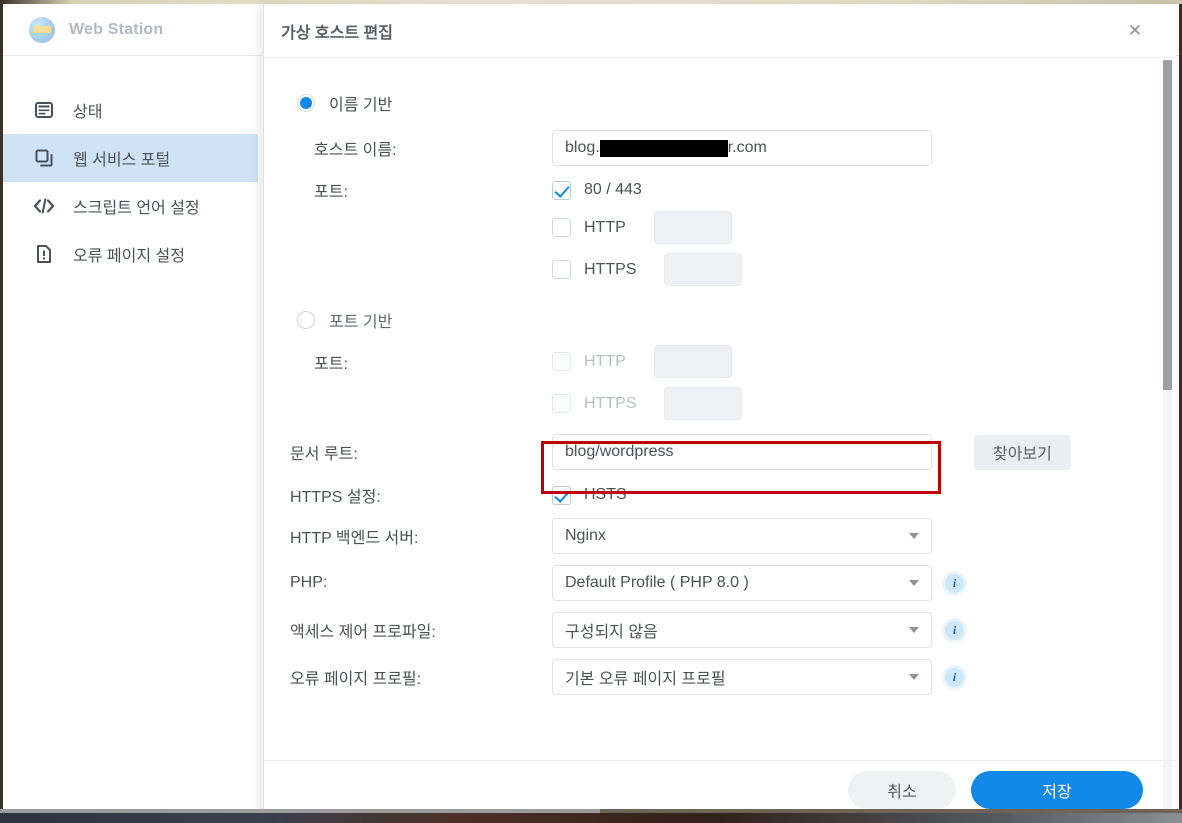 Image resolution: width=1182 pixels, height=823 pixels. I want to click on host-name-input: blog. r.com, so click(742, 148).